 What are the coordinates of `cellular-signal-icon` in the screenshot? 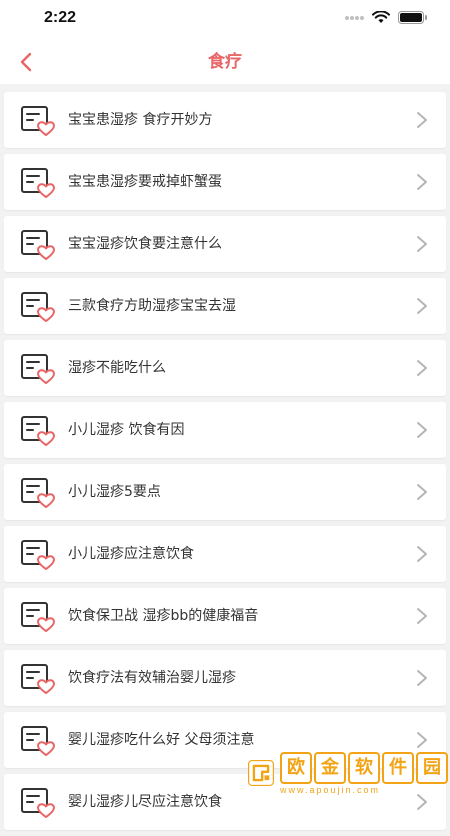 It's located at (354, 17).